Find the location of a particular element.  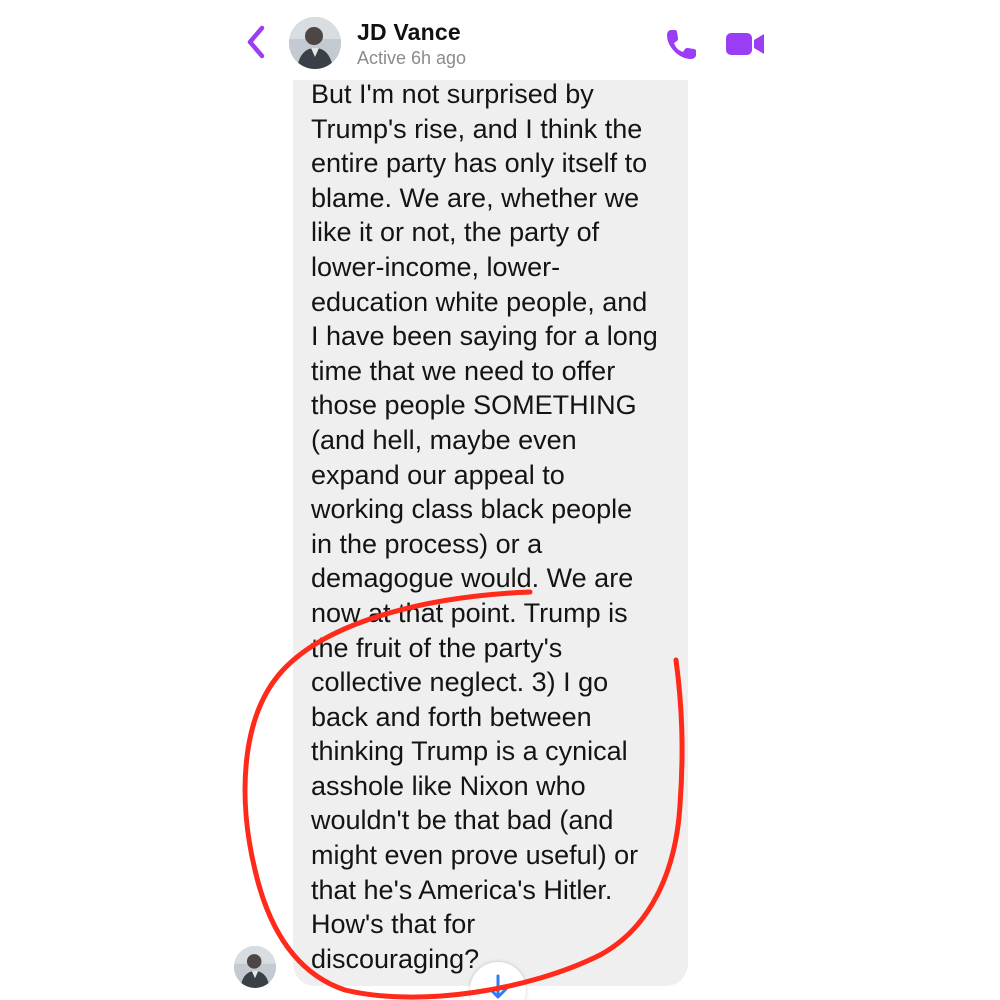

active-status: Active 6h ago is located at coordinates (412, 58).